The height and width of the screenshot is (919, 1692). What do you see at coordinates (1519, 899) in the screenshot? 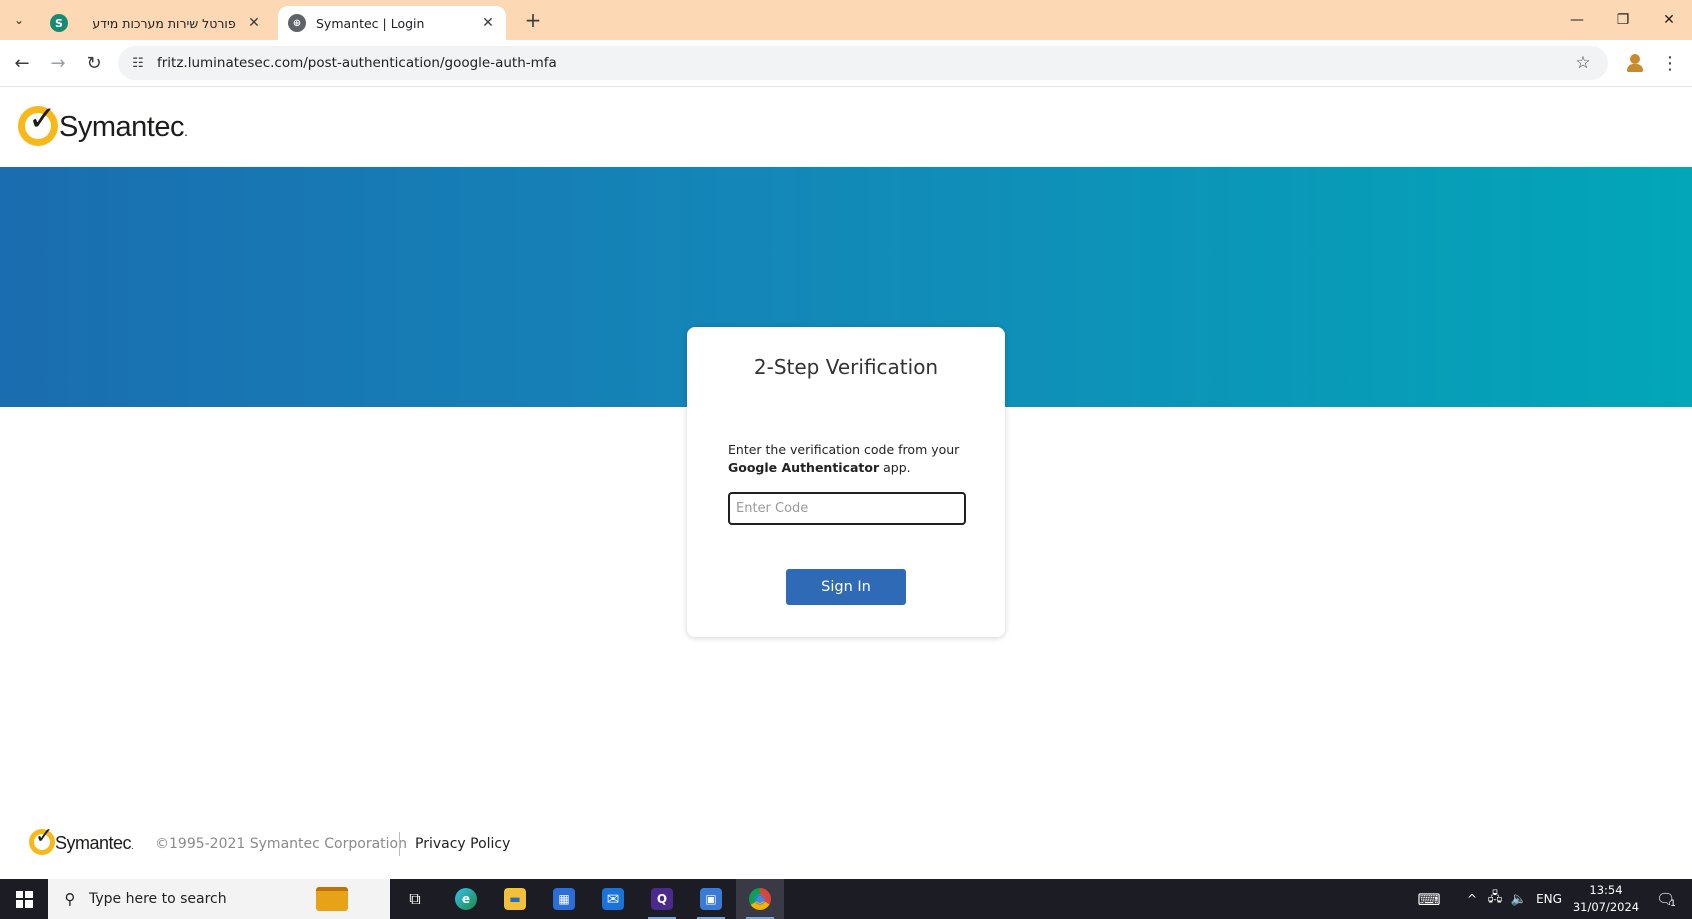
I see `volume-icon: 🔈` at bounding box center [1519, 899].